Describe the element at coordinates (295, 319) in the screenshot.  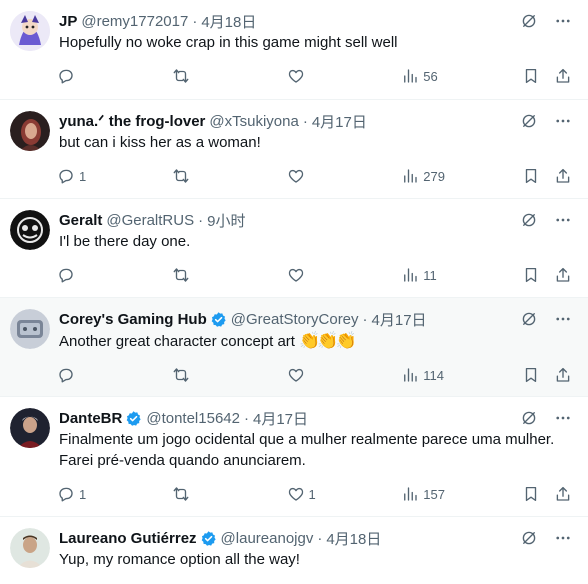
I see `author-handle: @GreatStoryCorey` at that location.